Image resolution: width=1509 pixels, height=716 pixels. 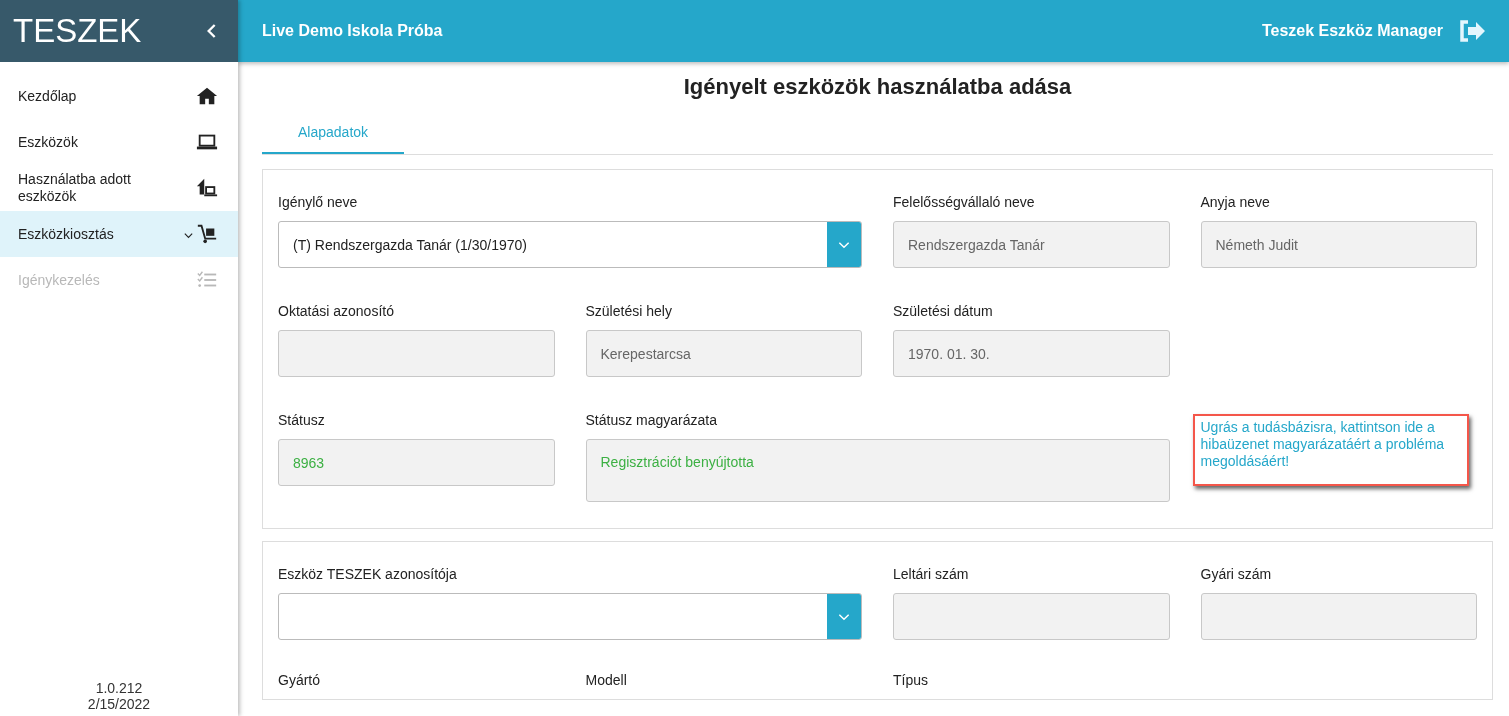 What do you see at coordinates (119, 688) in the screenshot?
I see `version-text: 1.0.212` at bounding box center [119, 688].